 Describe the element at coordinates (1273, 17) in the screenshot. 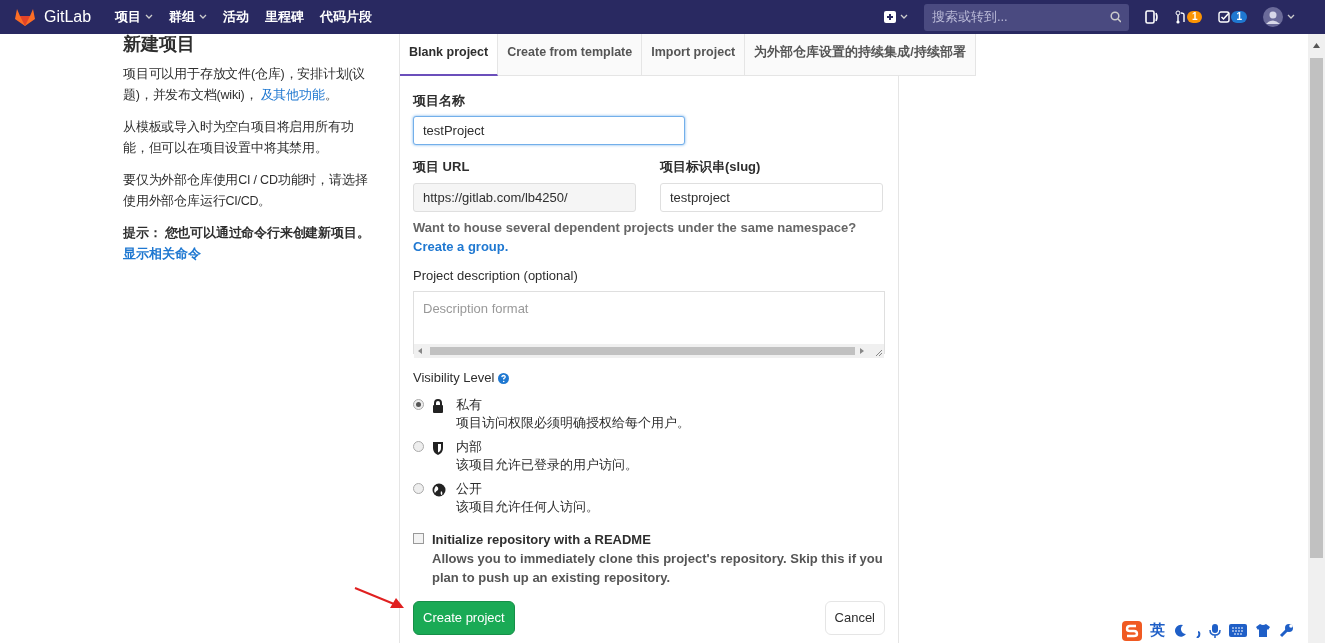

I see `avatar-icon` at that location.